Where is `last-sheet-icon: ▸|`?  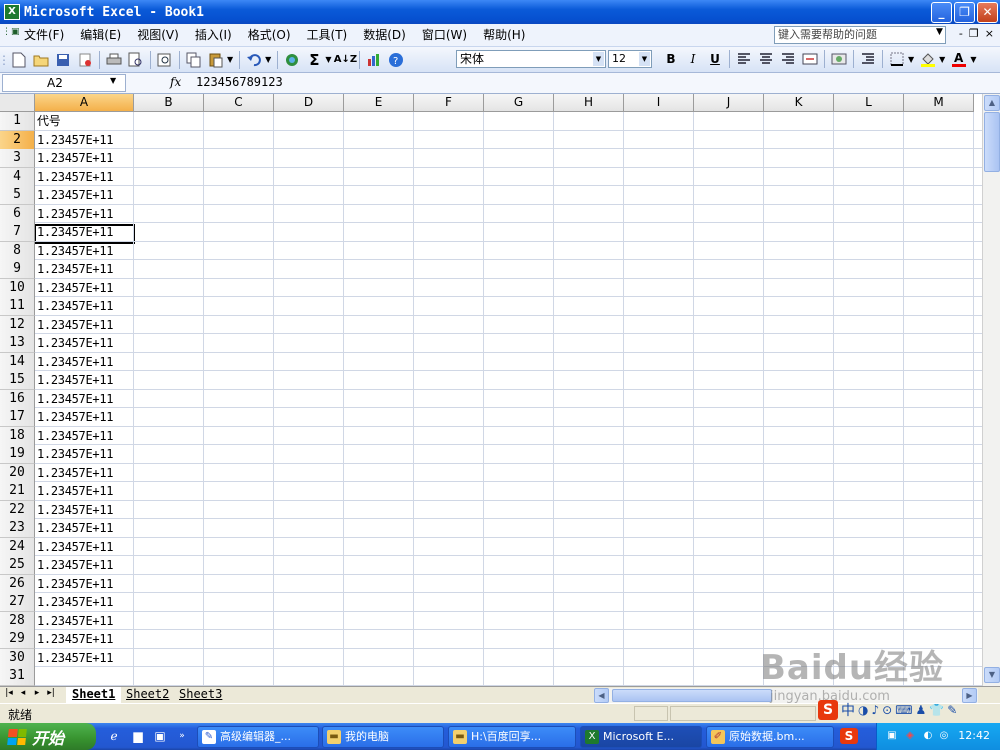 last-sheet-icon: ▸| is located at coordinates (51, 693).